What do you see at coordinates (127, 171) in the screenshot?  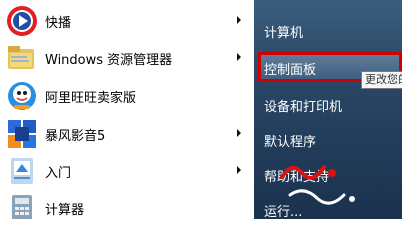 I see `menu-item-getting-started: 入门` at bounding box center [127, 171].